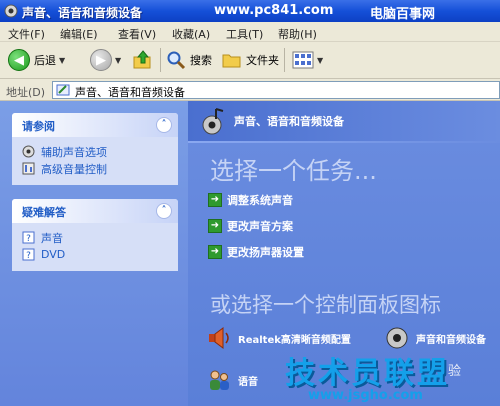  Describe the element at coordinates (403, 14) in the screenshot. I see `watermark-site-name: 电脑百事网` at that location.